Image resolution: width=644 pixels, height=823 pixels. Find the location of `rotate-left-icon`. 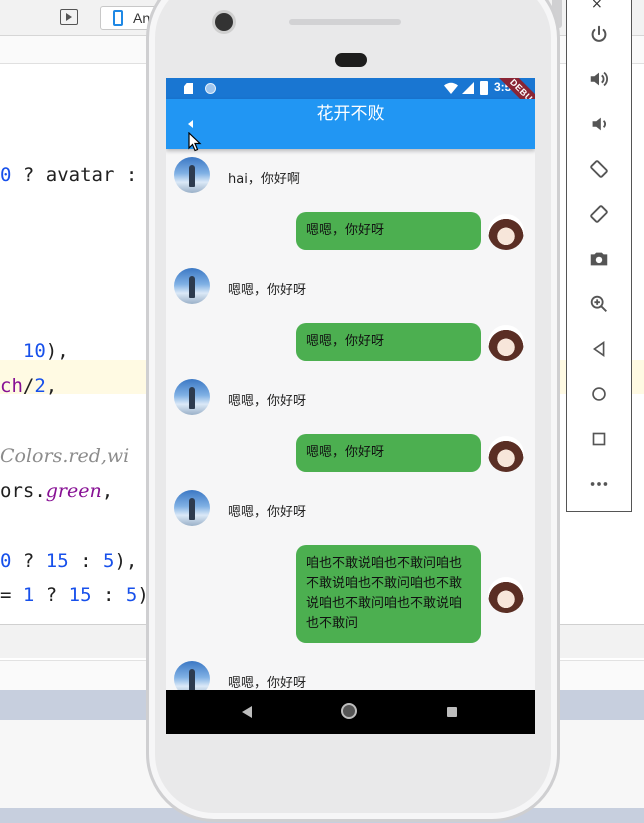

rotate-left-icon is located at coordinates (599, 169).